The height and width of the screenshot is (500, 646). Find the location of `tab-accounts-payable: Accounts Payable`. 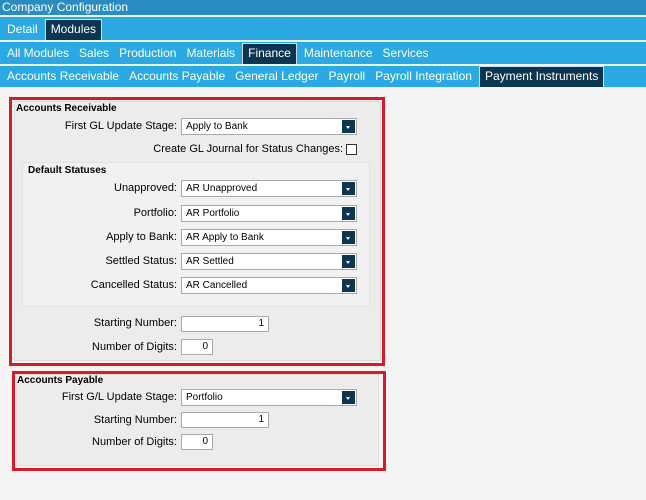

tab-accounts-payable: Accounts Payable is located at coordinates (177, 78).